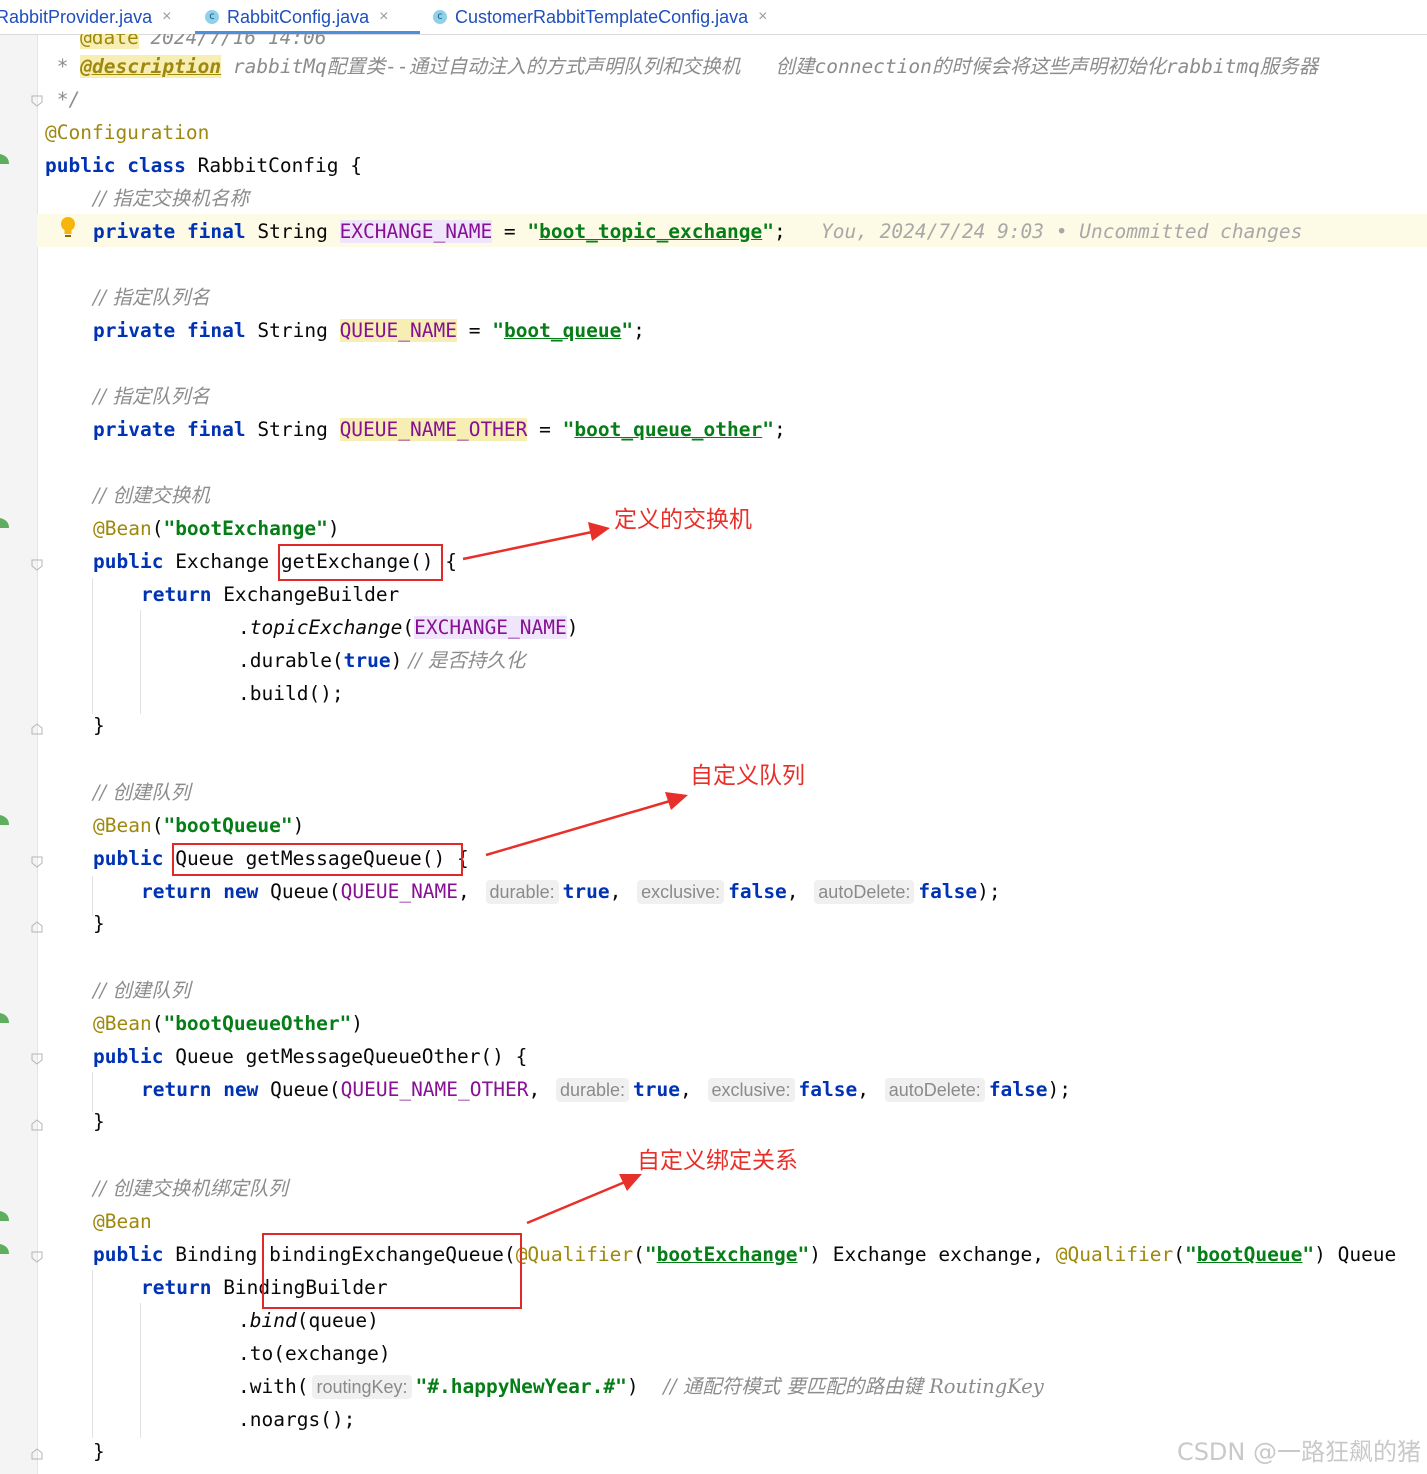 The image size is (1427, 1474). What do you see at coordinates (1298, 1452) in the screenshot?
I see `watermark: CSDN @一路狂飙的猪` at bounding box center [1298, 1452].